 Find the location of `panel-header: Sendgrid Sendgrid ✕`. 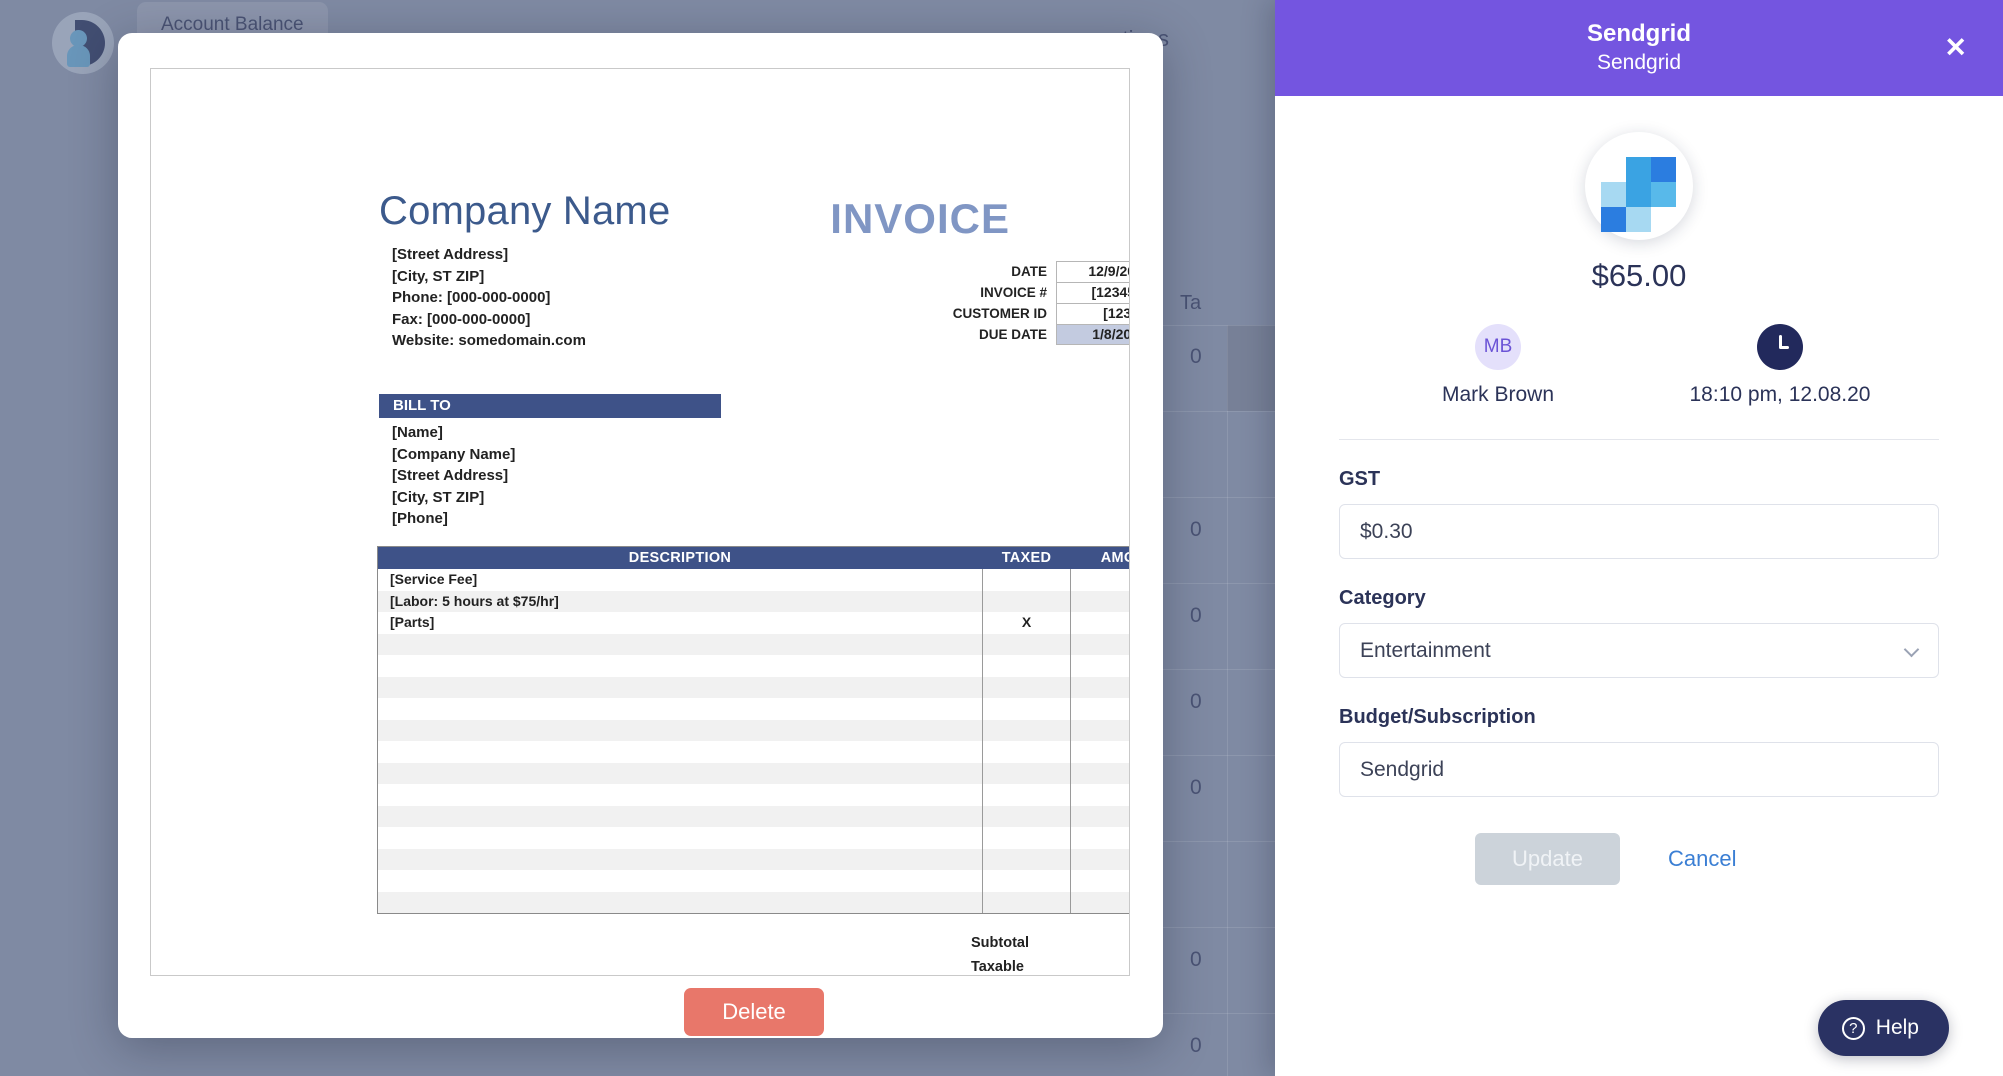

panel-header: Sendgrid Sendgrid ✕ is located at coordinates (1639, 48).